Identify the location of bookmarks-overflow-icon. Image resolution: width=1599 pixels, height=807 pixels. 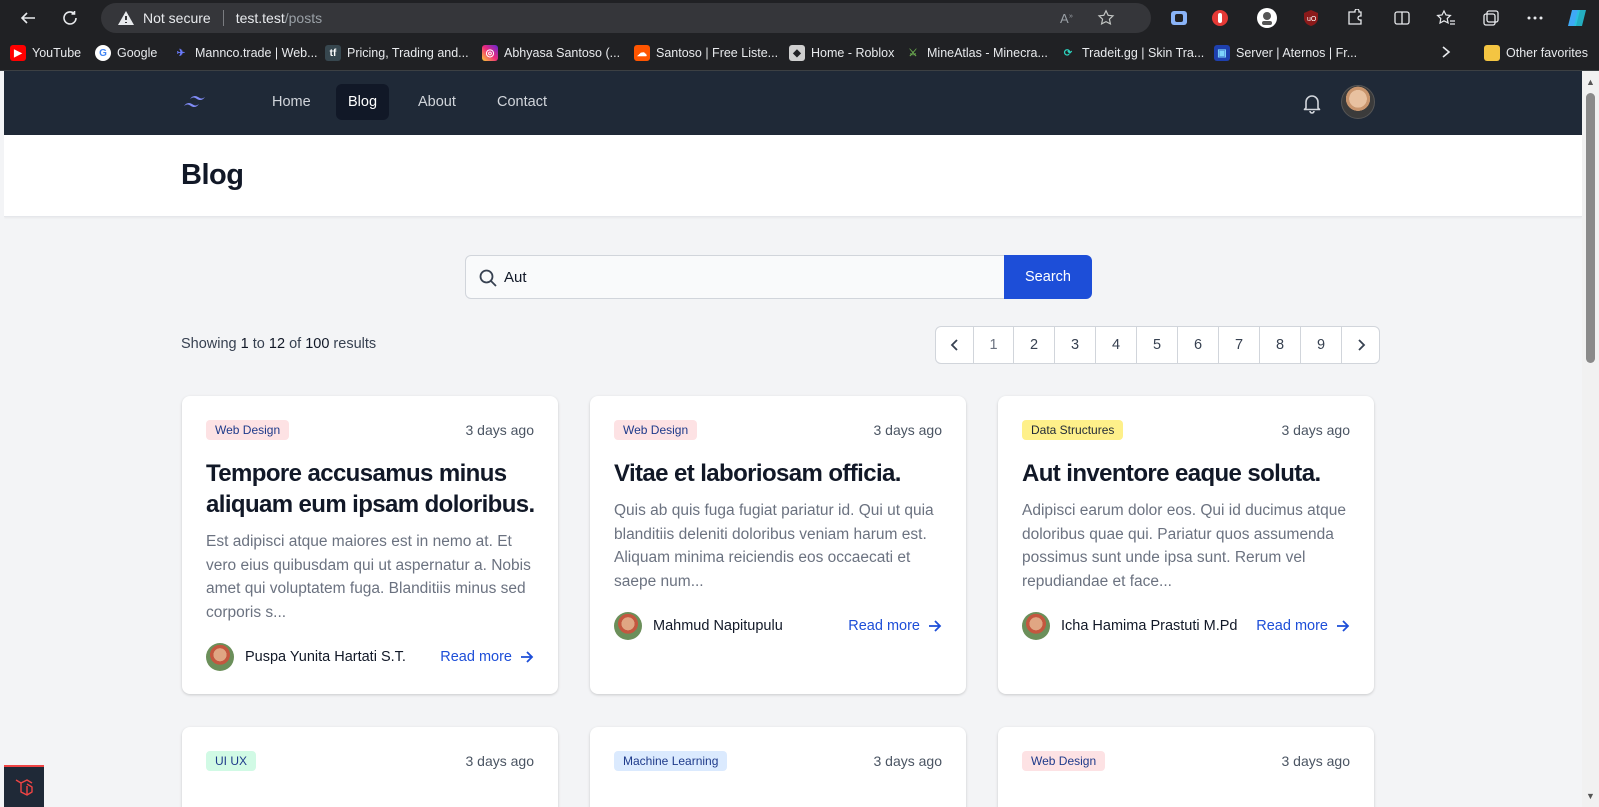
(1446, 52).